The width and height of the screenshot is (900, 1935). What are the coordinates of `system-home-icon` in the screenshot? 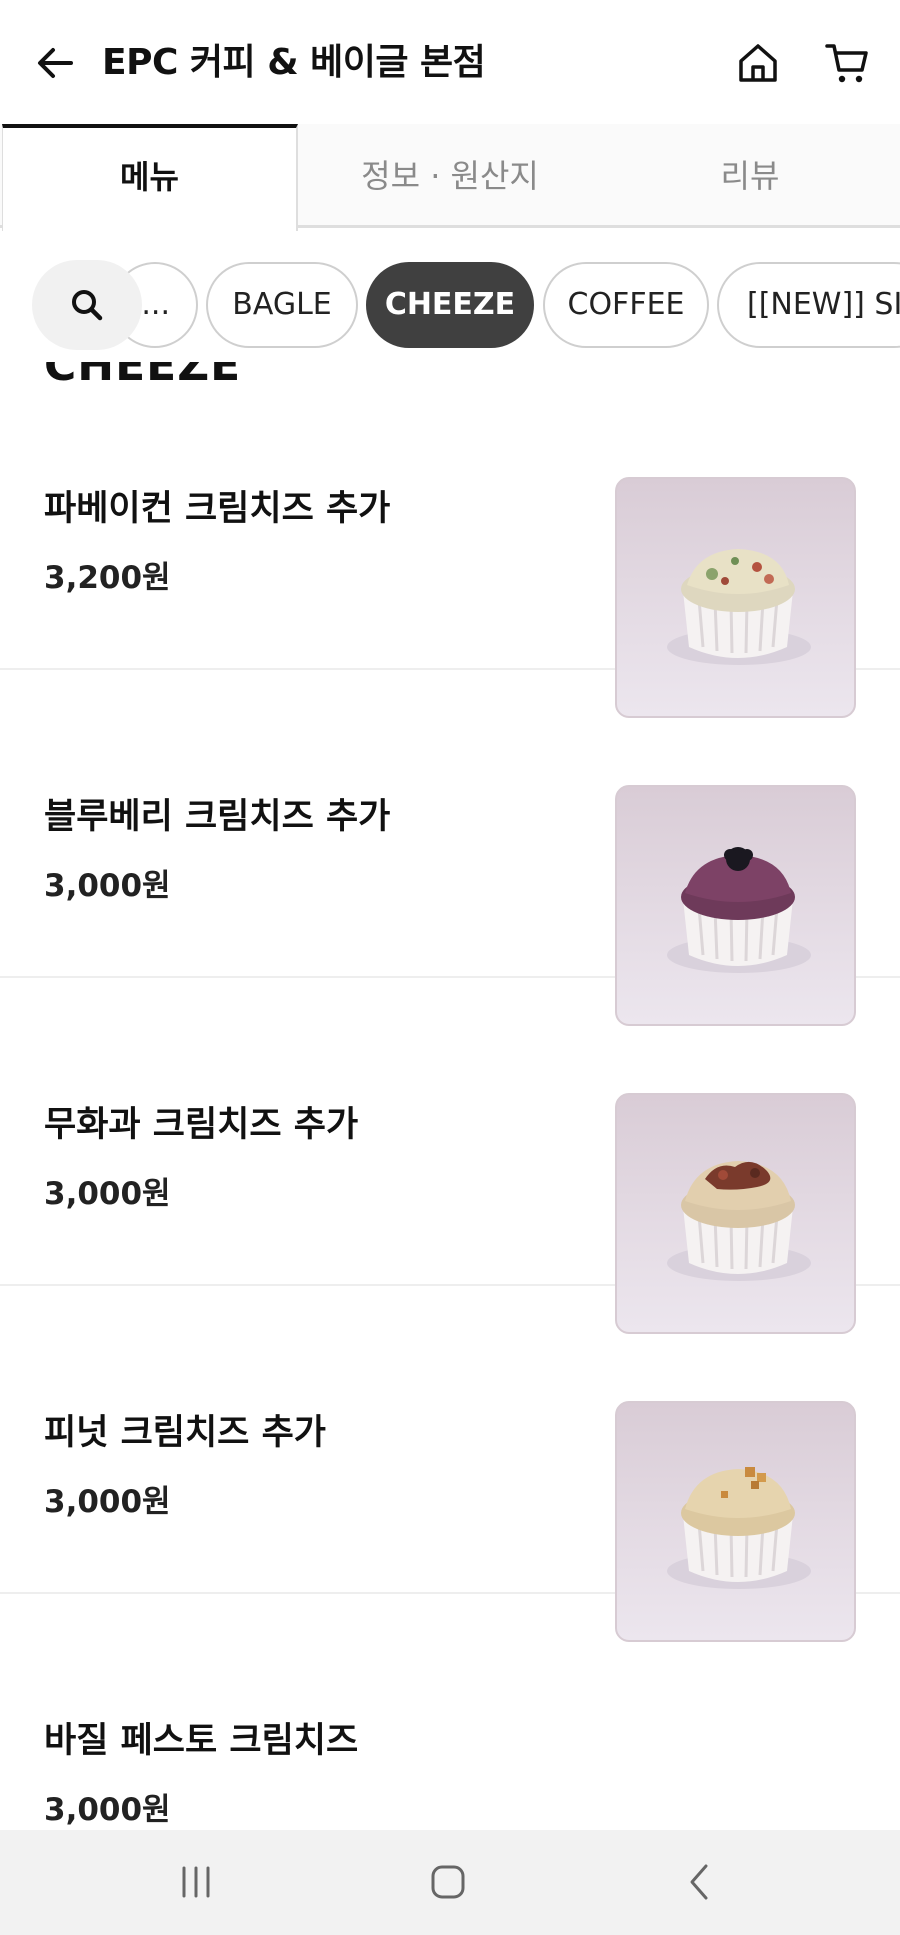 It's located at (448, 1882).